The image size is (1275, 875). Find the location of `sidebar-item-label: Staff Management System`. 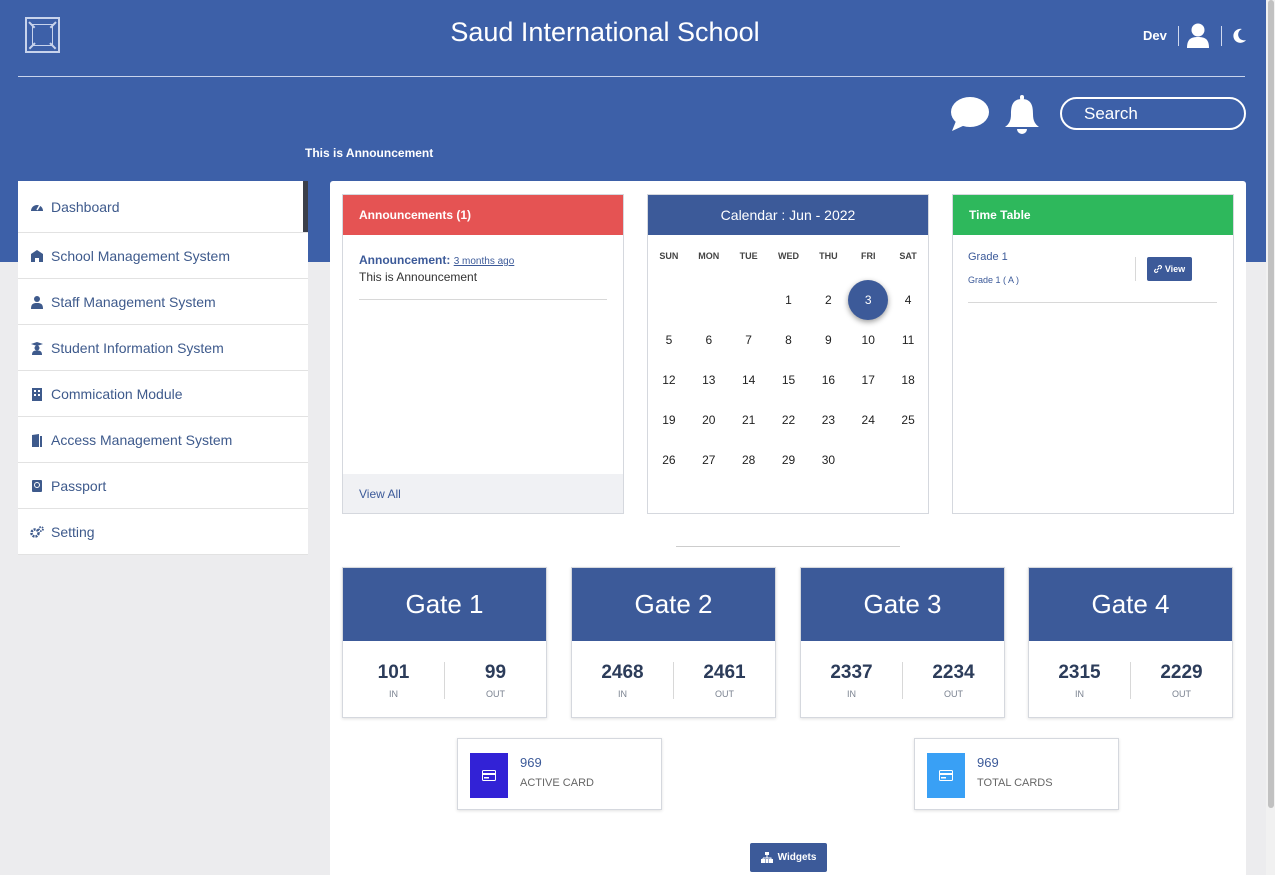

sidebar-item-label: Staff Management System is located at coordinates (133, 301).